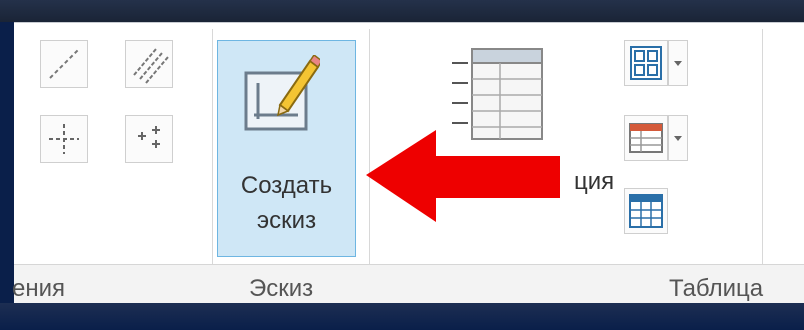  I want to click on create-sketch-label-line1: Создать, so click(286, 185).